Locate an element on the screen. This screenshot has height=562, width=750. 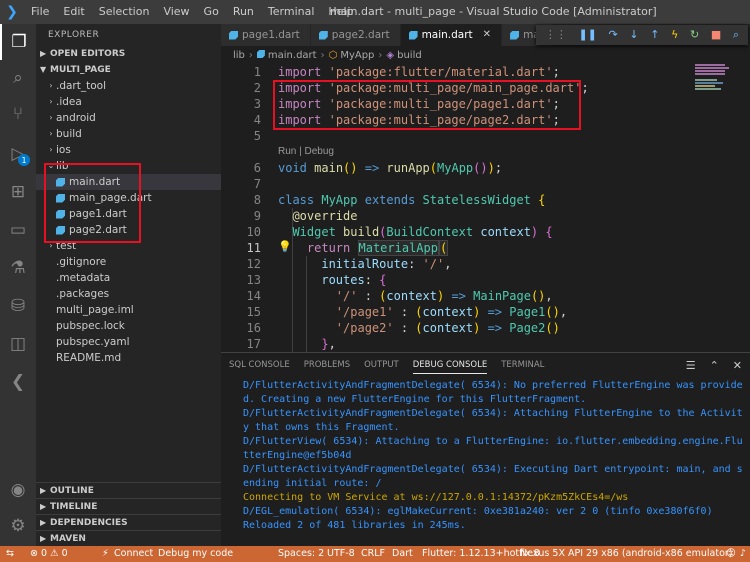
account-icon: ◉ is located at coordinates (18, 490).